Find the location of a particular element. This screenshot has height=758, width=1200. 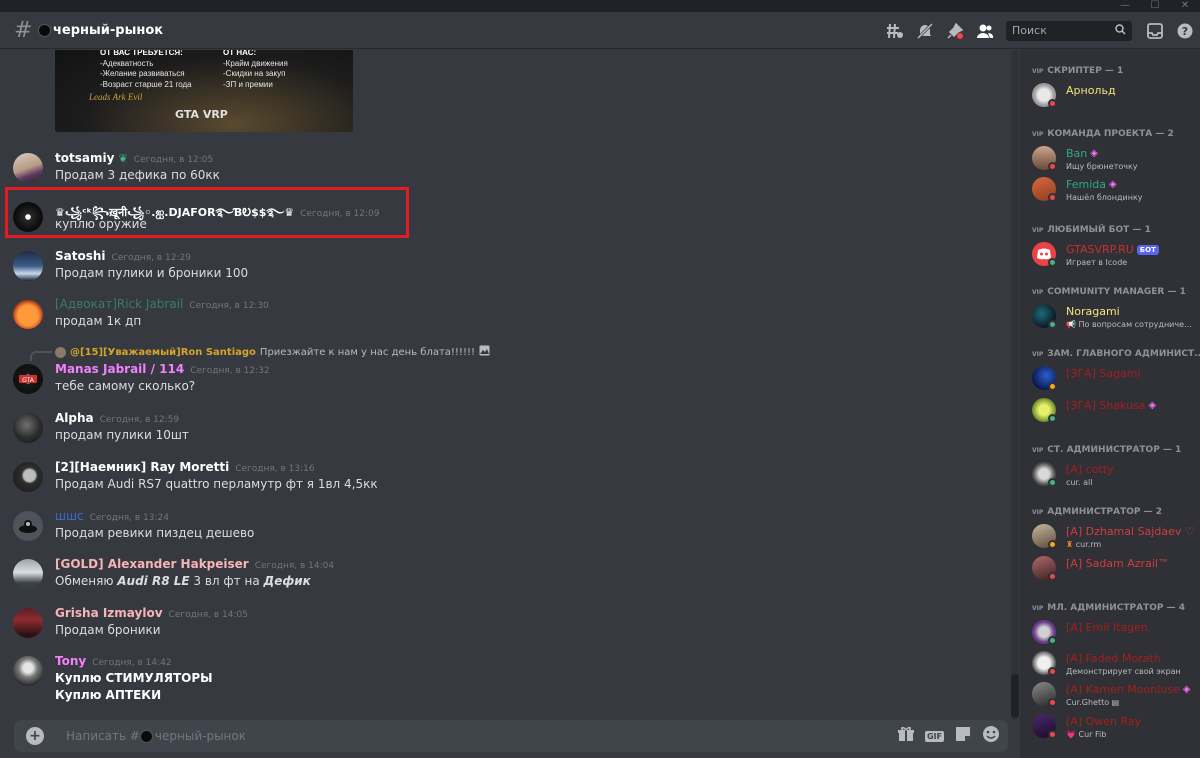

message-text: Продам броники is located at coordinates (108, 630).